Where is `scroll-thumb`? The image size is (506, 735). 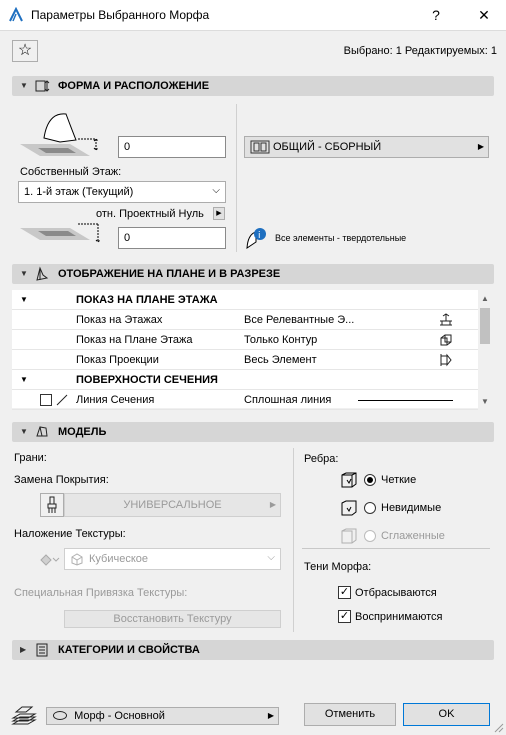
scroll-thumb is located at coordinates (485, 326).